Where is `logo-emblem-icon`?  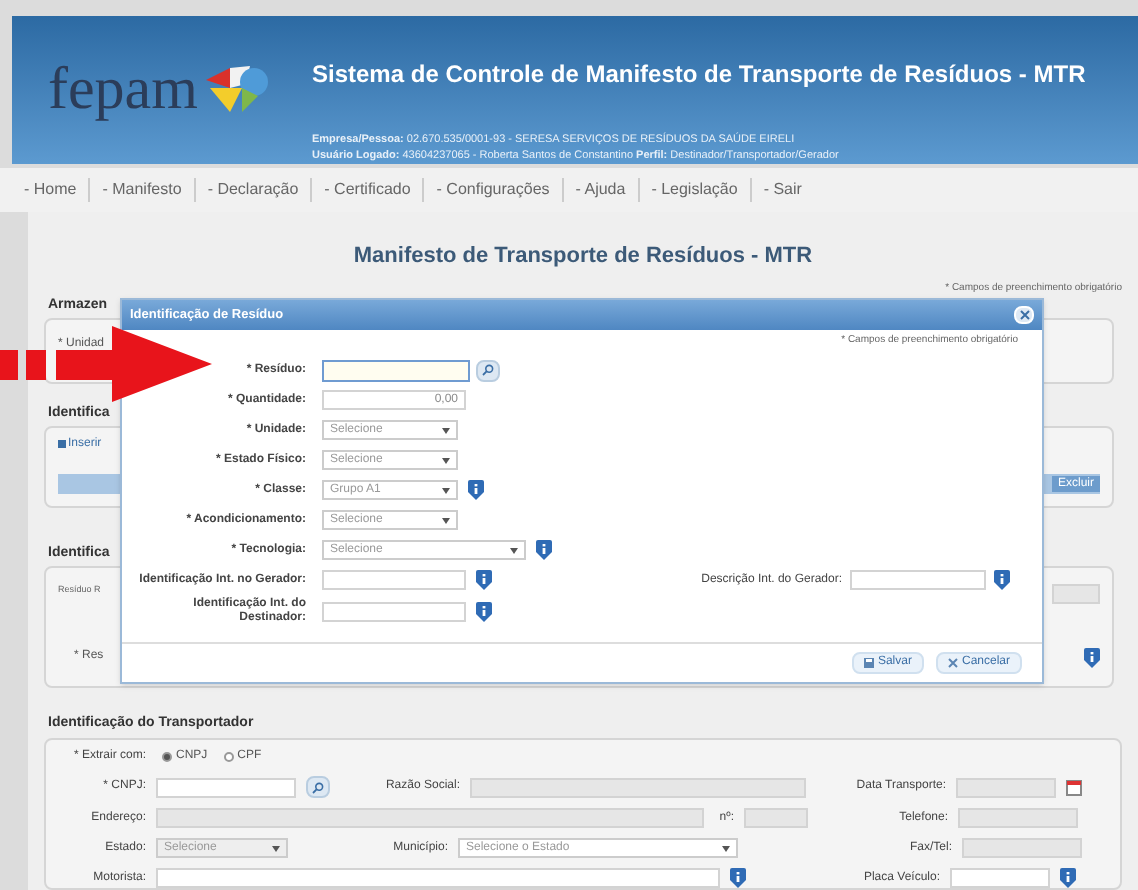
logo-emblem-icon is located at coordinates (235, 90).